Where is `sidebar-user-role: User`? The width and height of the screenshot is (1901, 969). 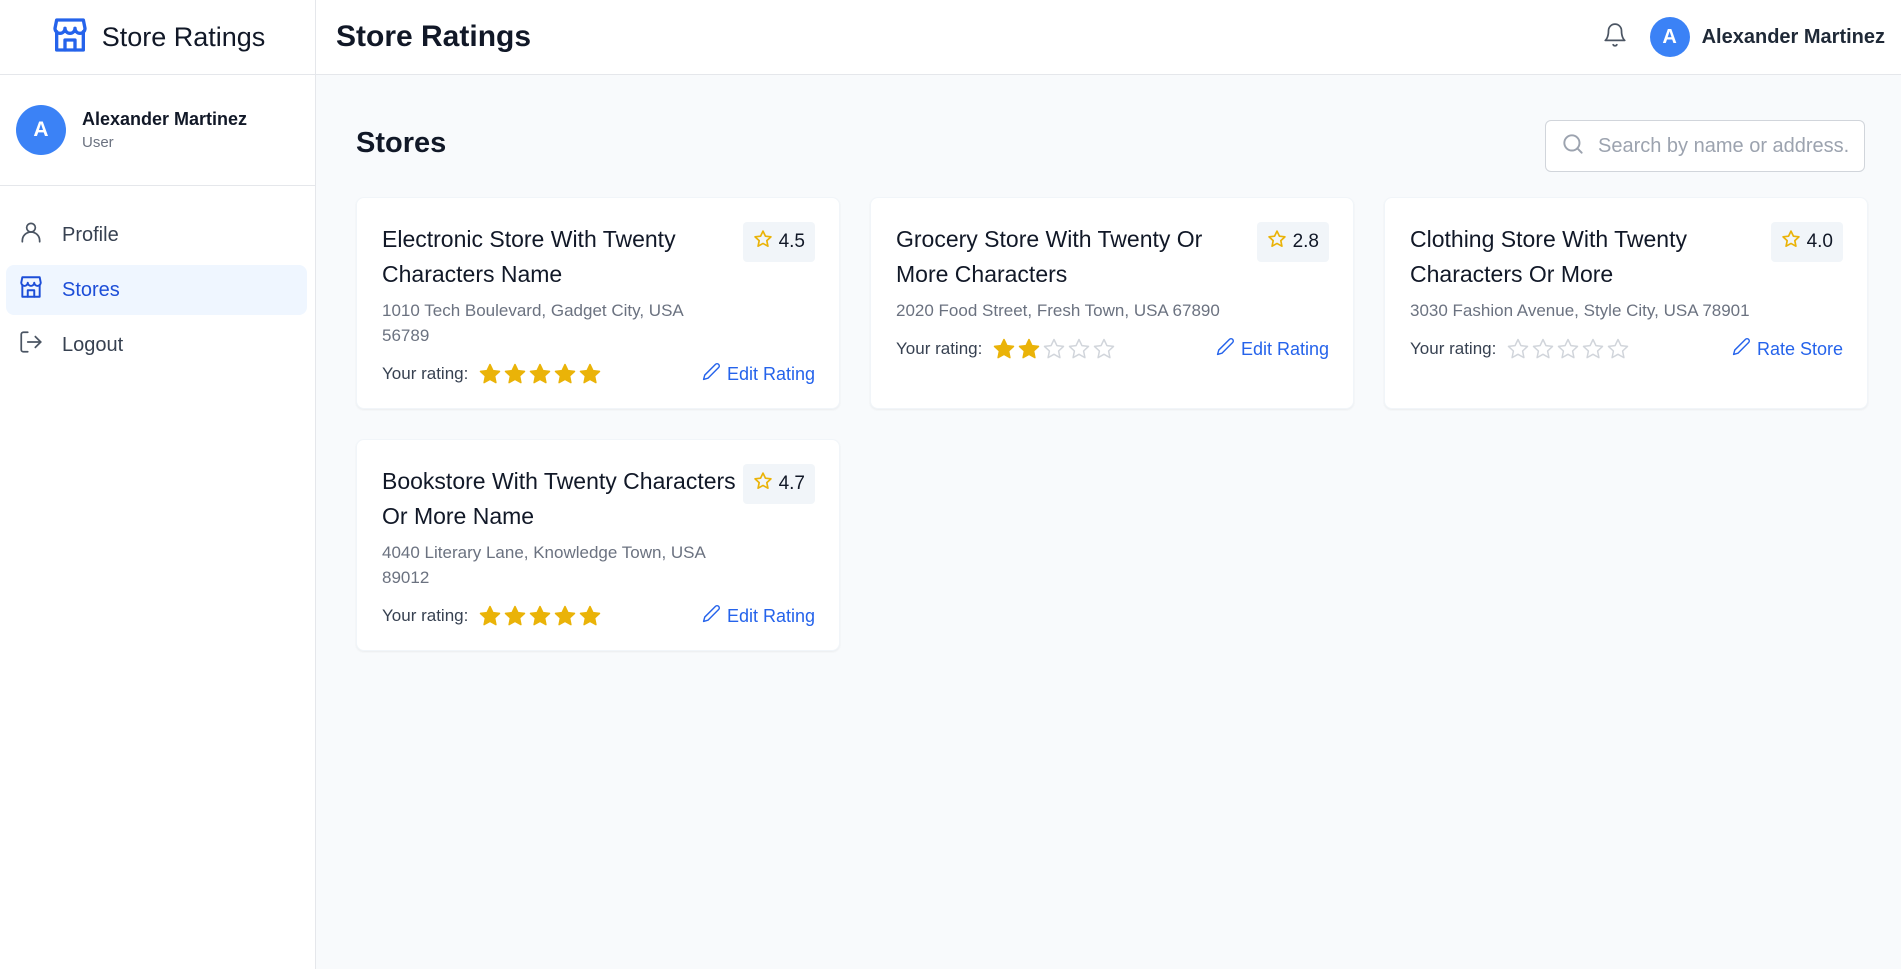 sidebar-user-role: User is located at coordinates (98, 142).